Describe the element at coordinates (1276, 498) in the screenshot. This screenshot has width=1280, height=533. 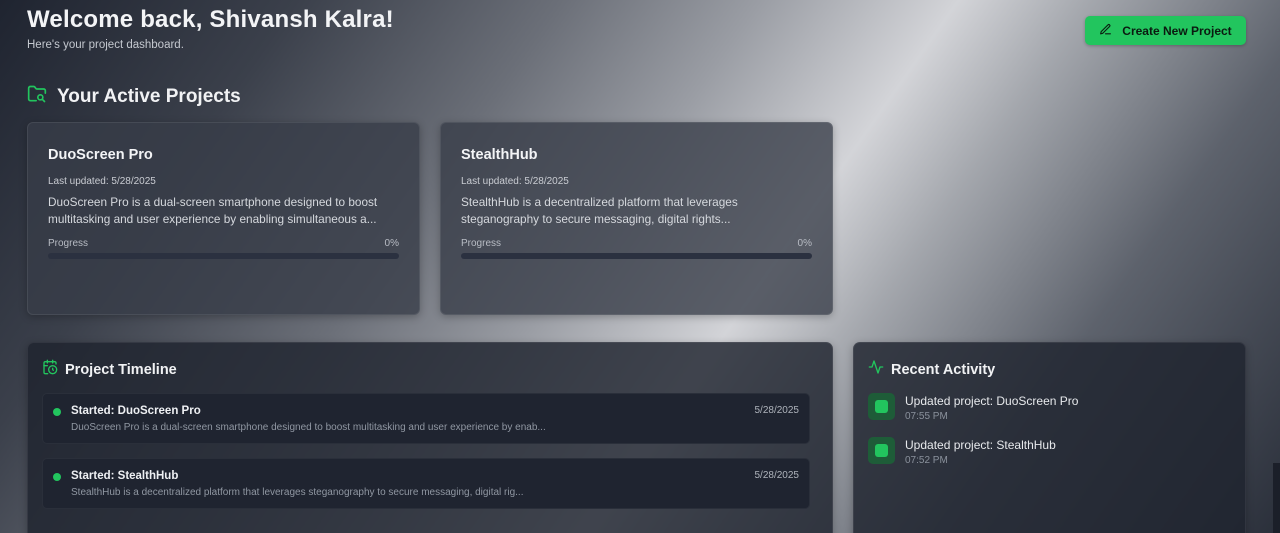
I see `scrollbar` at that location.